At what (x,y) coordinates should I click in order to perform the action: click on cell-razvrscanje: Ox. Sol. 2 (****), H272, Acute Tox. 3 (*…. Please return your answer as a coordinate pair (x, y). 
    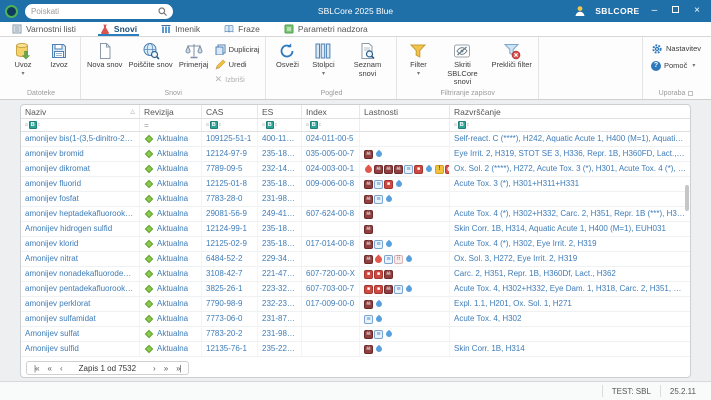
    Looking at the image, I should click on (572, 168).